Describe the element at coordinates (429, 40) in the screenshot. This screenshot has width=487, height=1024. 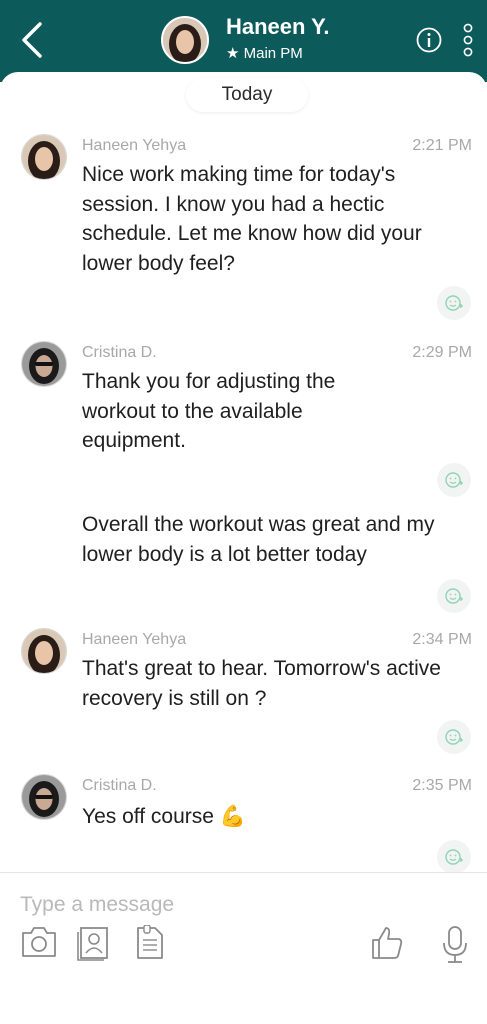
I see `info-icon` at that location.